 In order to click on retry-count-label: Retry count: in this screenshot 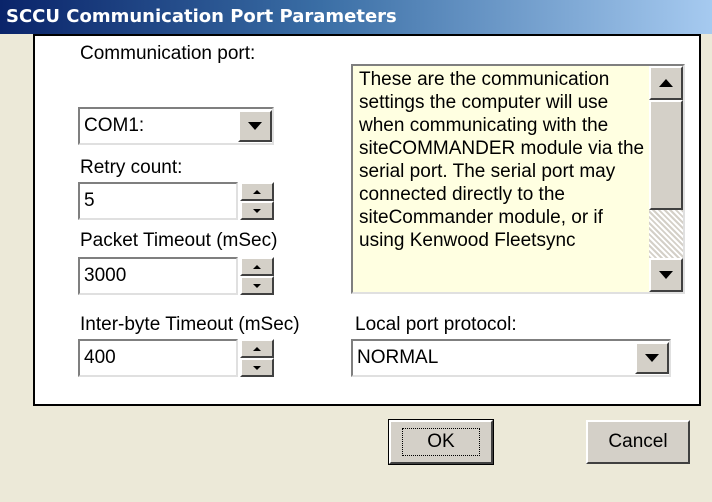, I will do `click(131, 167)`.